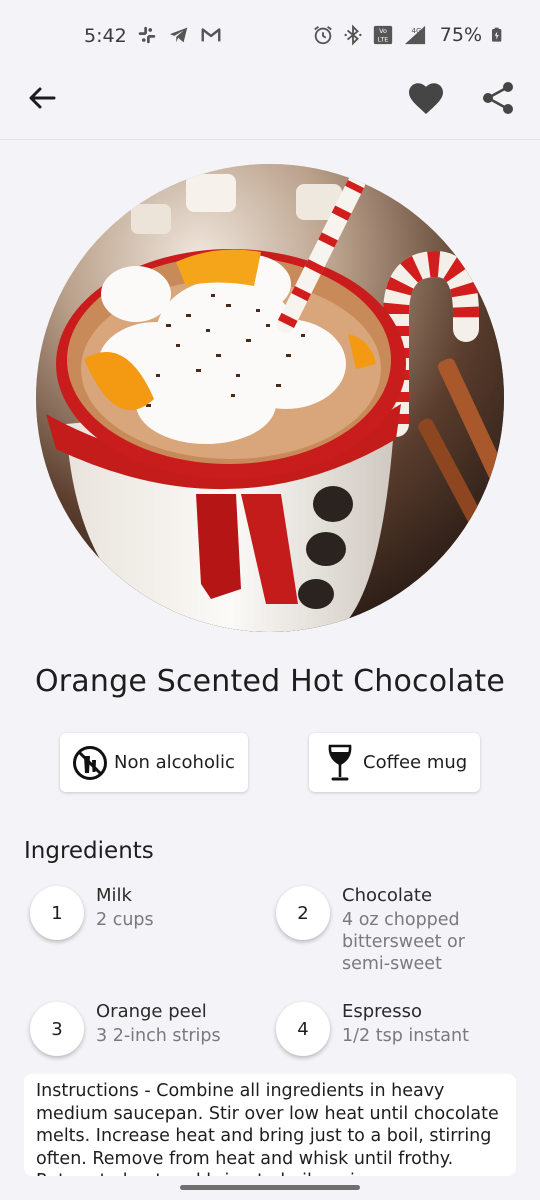 Image resolution: width=540 pixels, height=1200 pixels. Describe the element at coordinates (498, 98) in the screenshot. I see `share-icon` at that location.